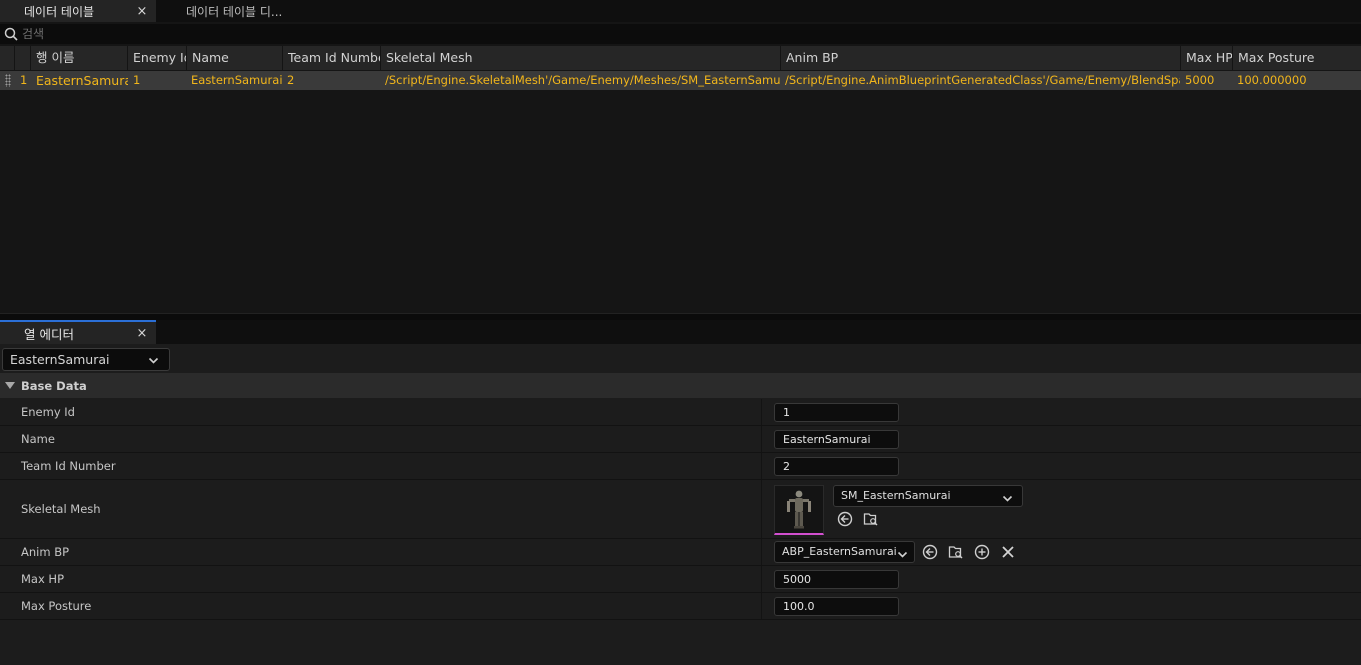 This screenshot has width=1361, height=665. Describe the element at coordinates (680, 509) in the screenshot. I see `property-row-skeletal-mesh: Skeletal Mesh SM_EasternSamurai` at that location.